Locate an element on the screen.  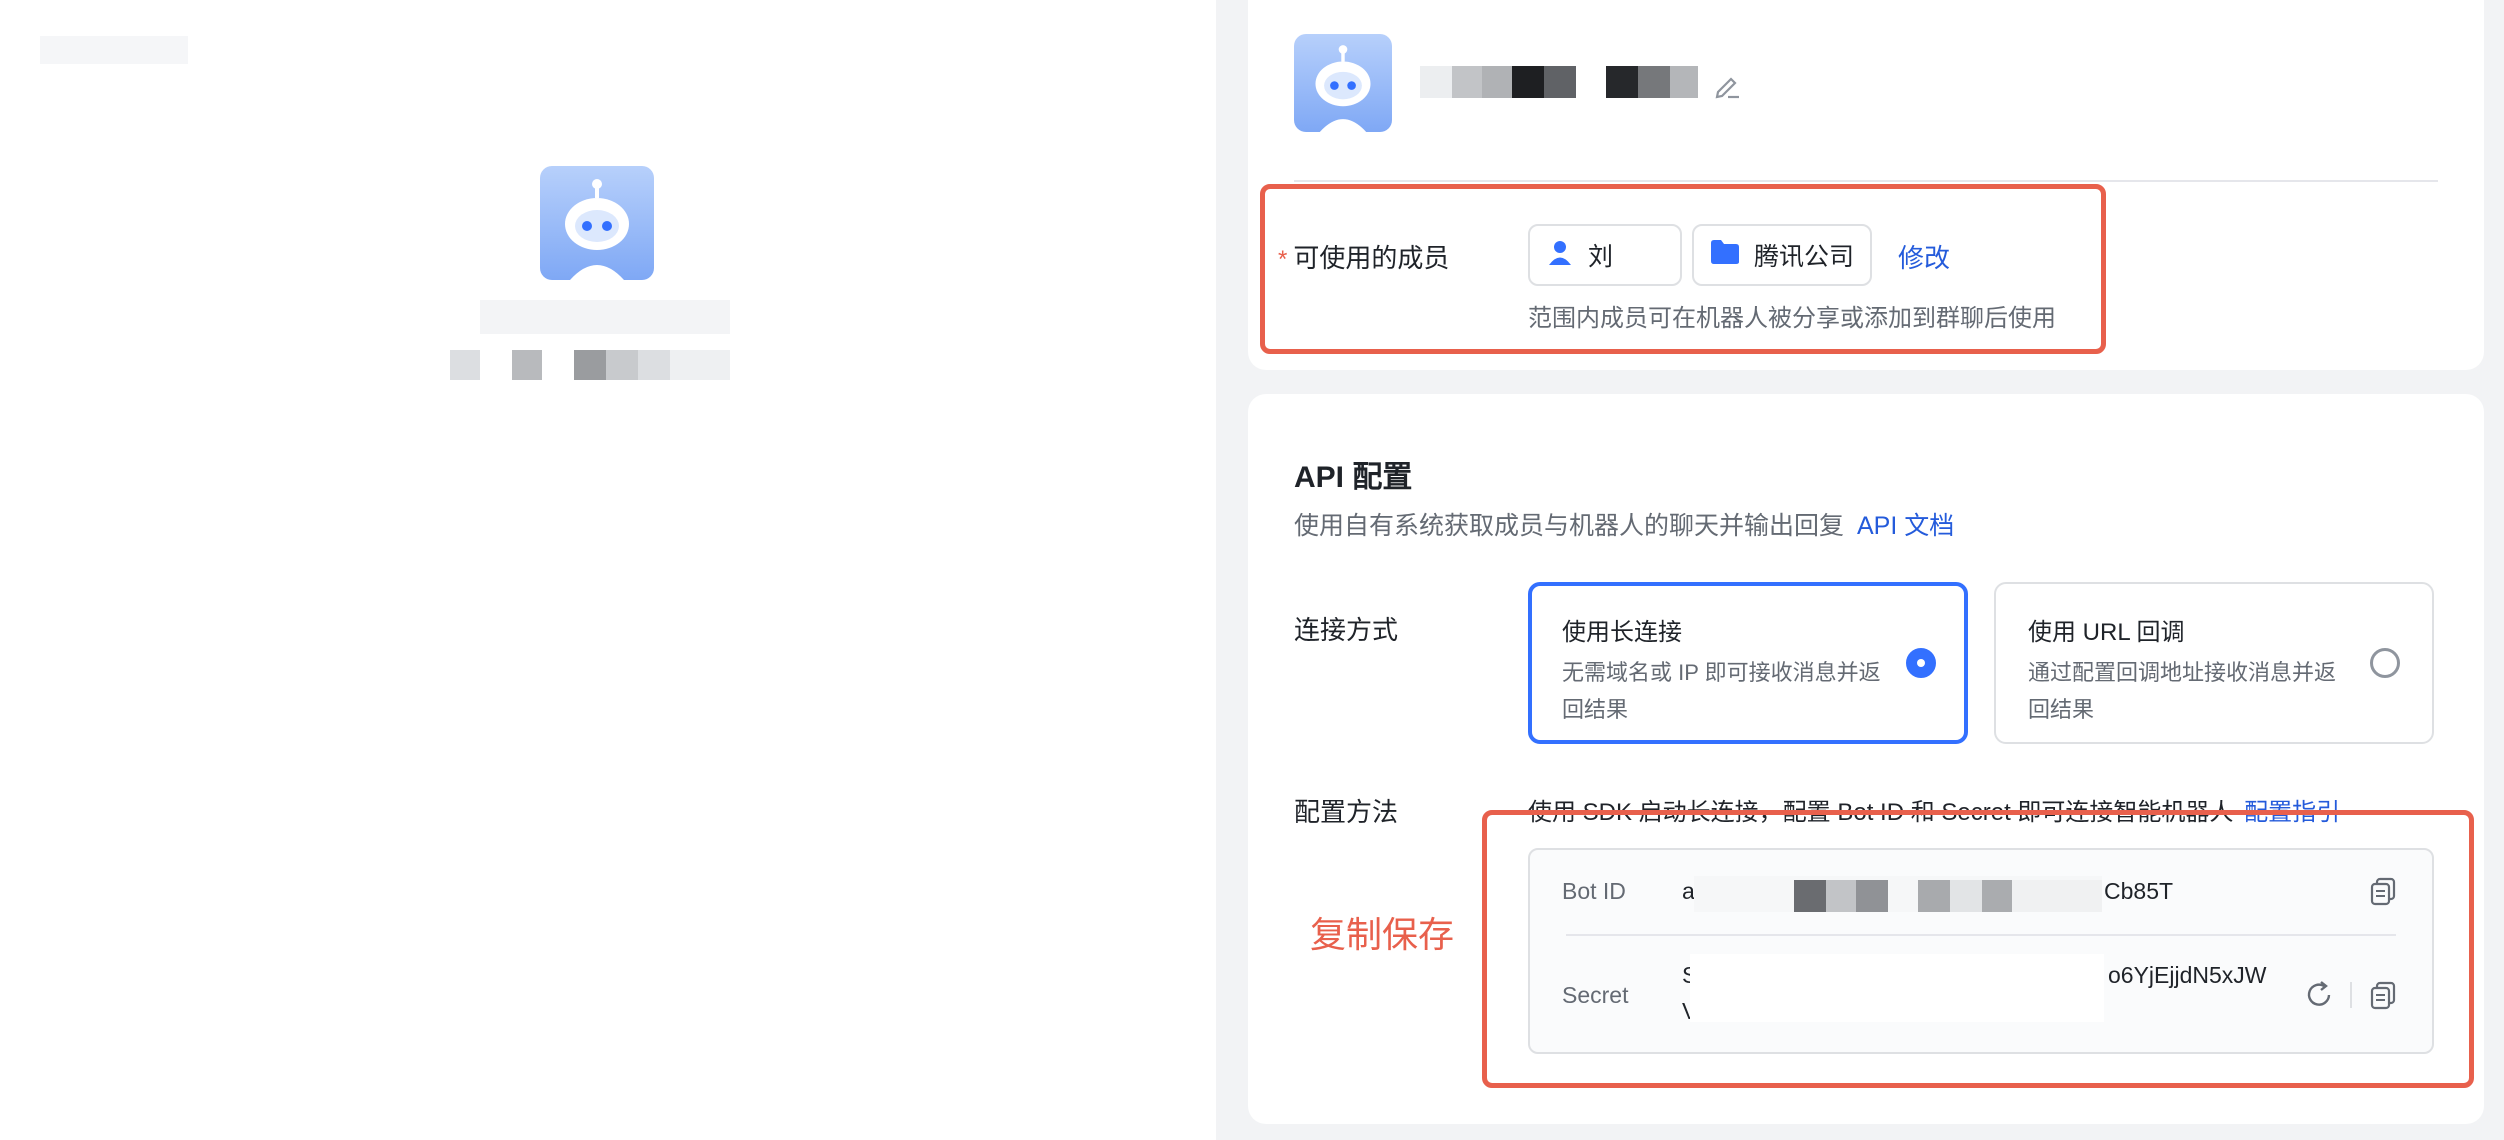
members-highlight-box is located at coordinates (1683, 269).